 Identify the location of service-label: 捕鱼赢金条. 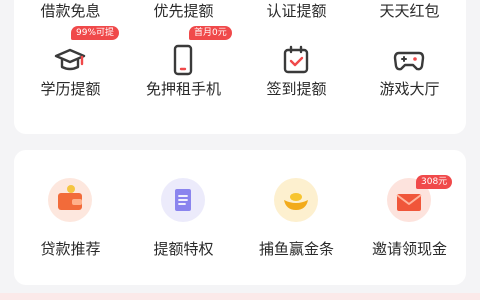
(296, 249).